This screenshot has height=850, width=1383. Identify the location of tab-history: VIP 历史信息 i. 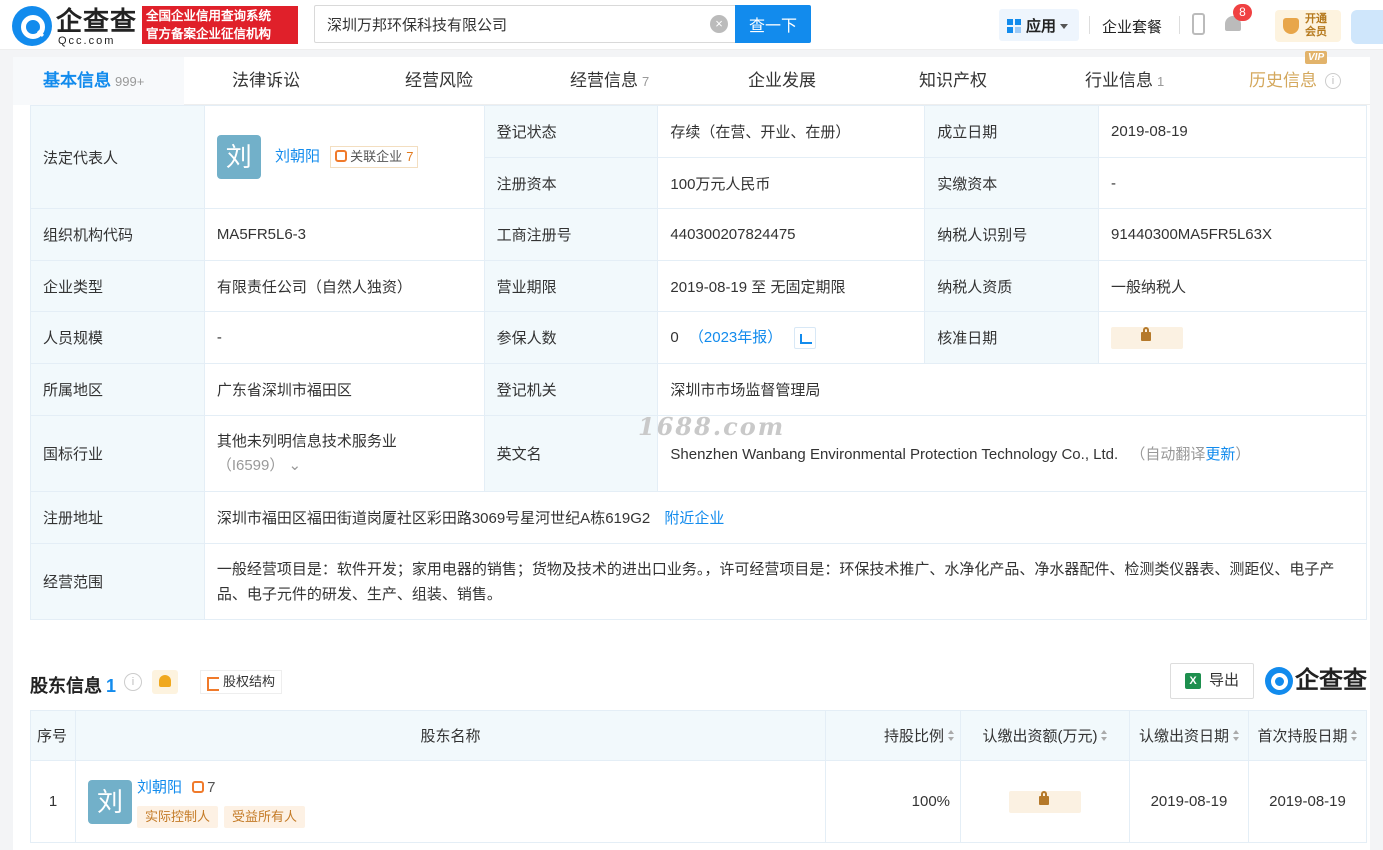
(1295, 78).